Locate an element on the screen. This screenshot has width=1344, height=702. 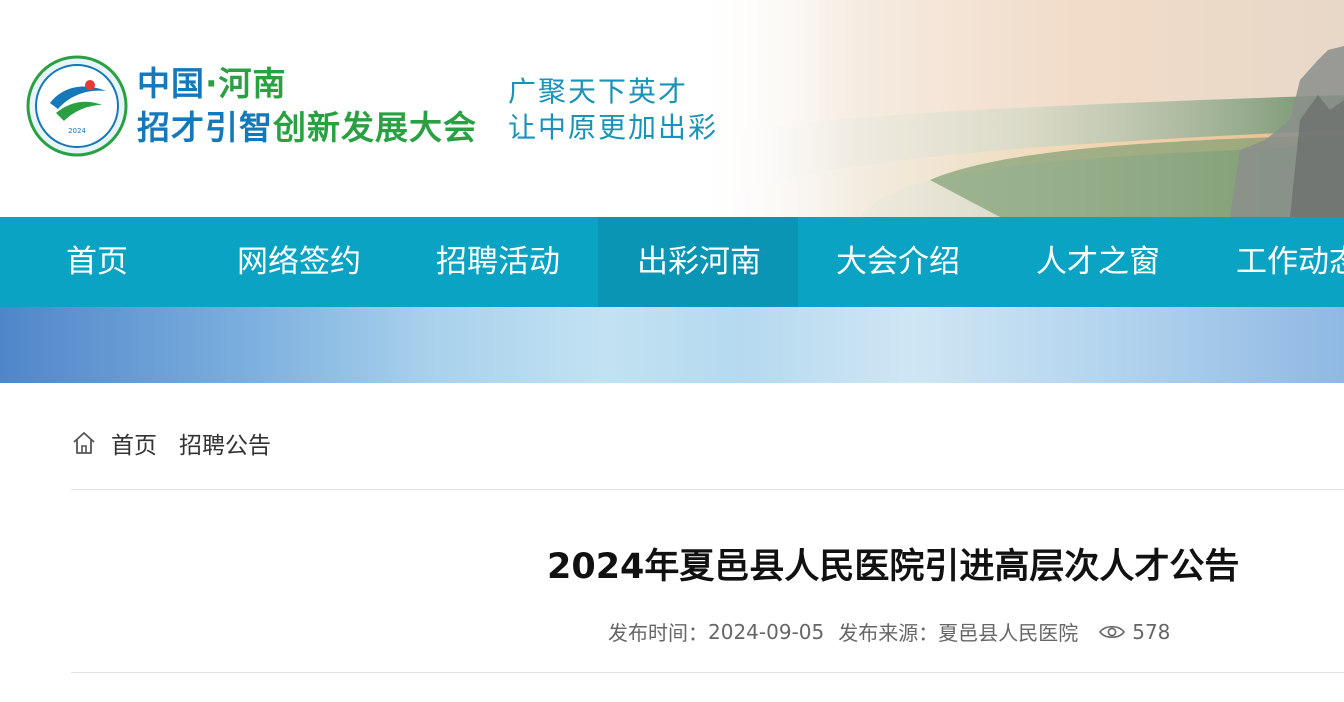
view-count: 578 is located at coordinates (1151, 631).